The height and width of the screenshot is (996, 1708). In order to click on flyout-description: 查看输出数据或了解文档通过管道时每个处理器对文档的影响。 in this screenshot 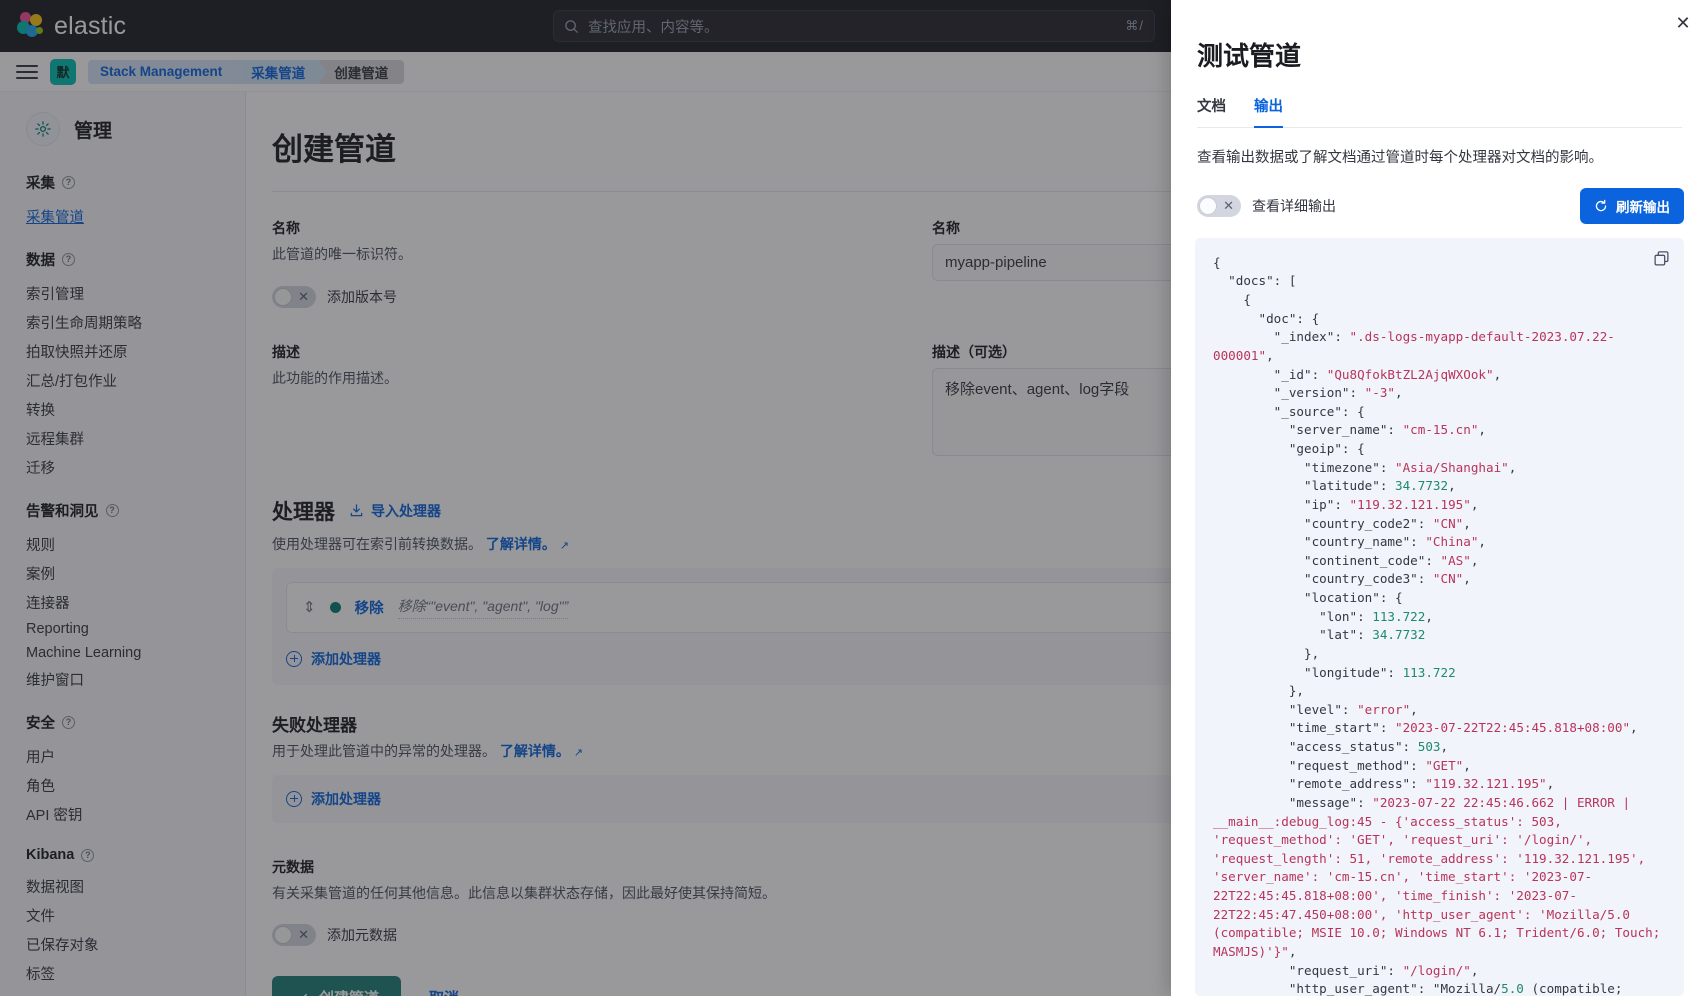, I will do `click(1400, 158)`.